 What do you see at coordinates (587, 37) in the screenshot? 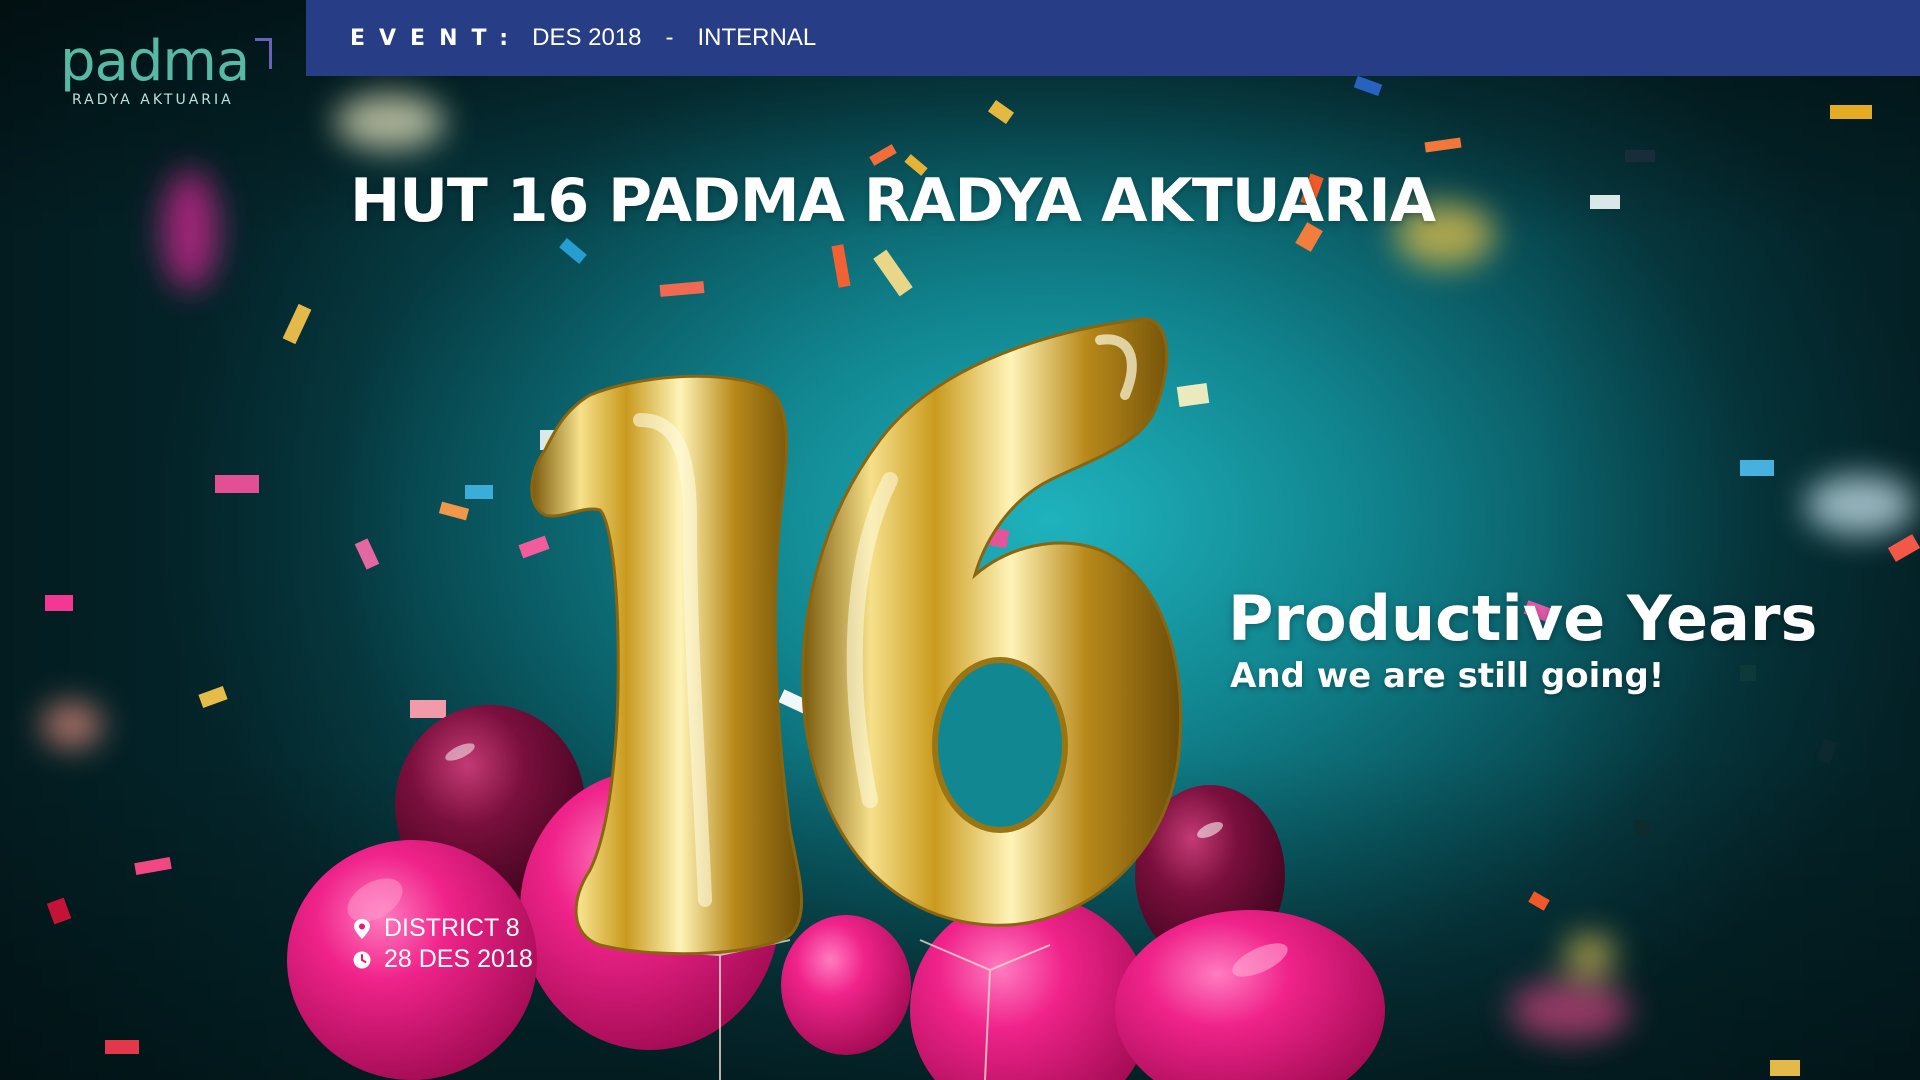
I see `event-month: DES 2018` at bounding box center [587, 37].